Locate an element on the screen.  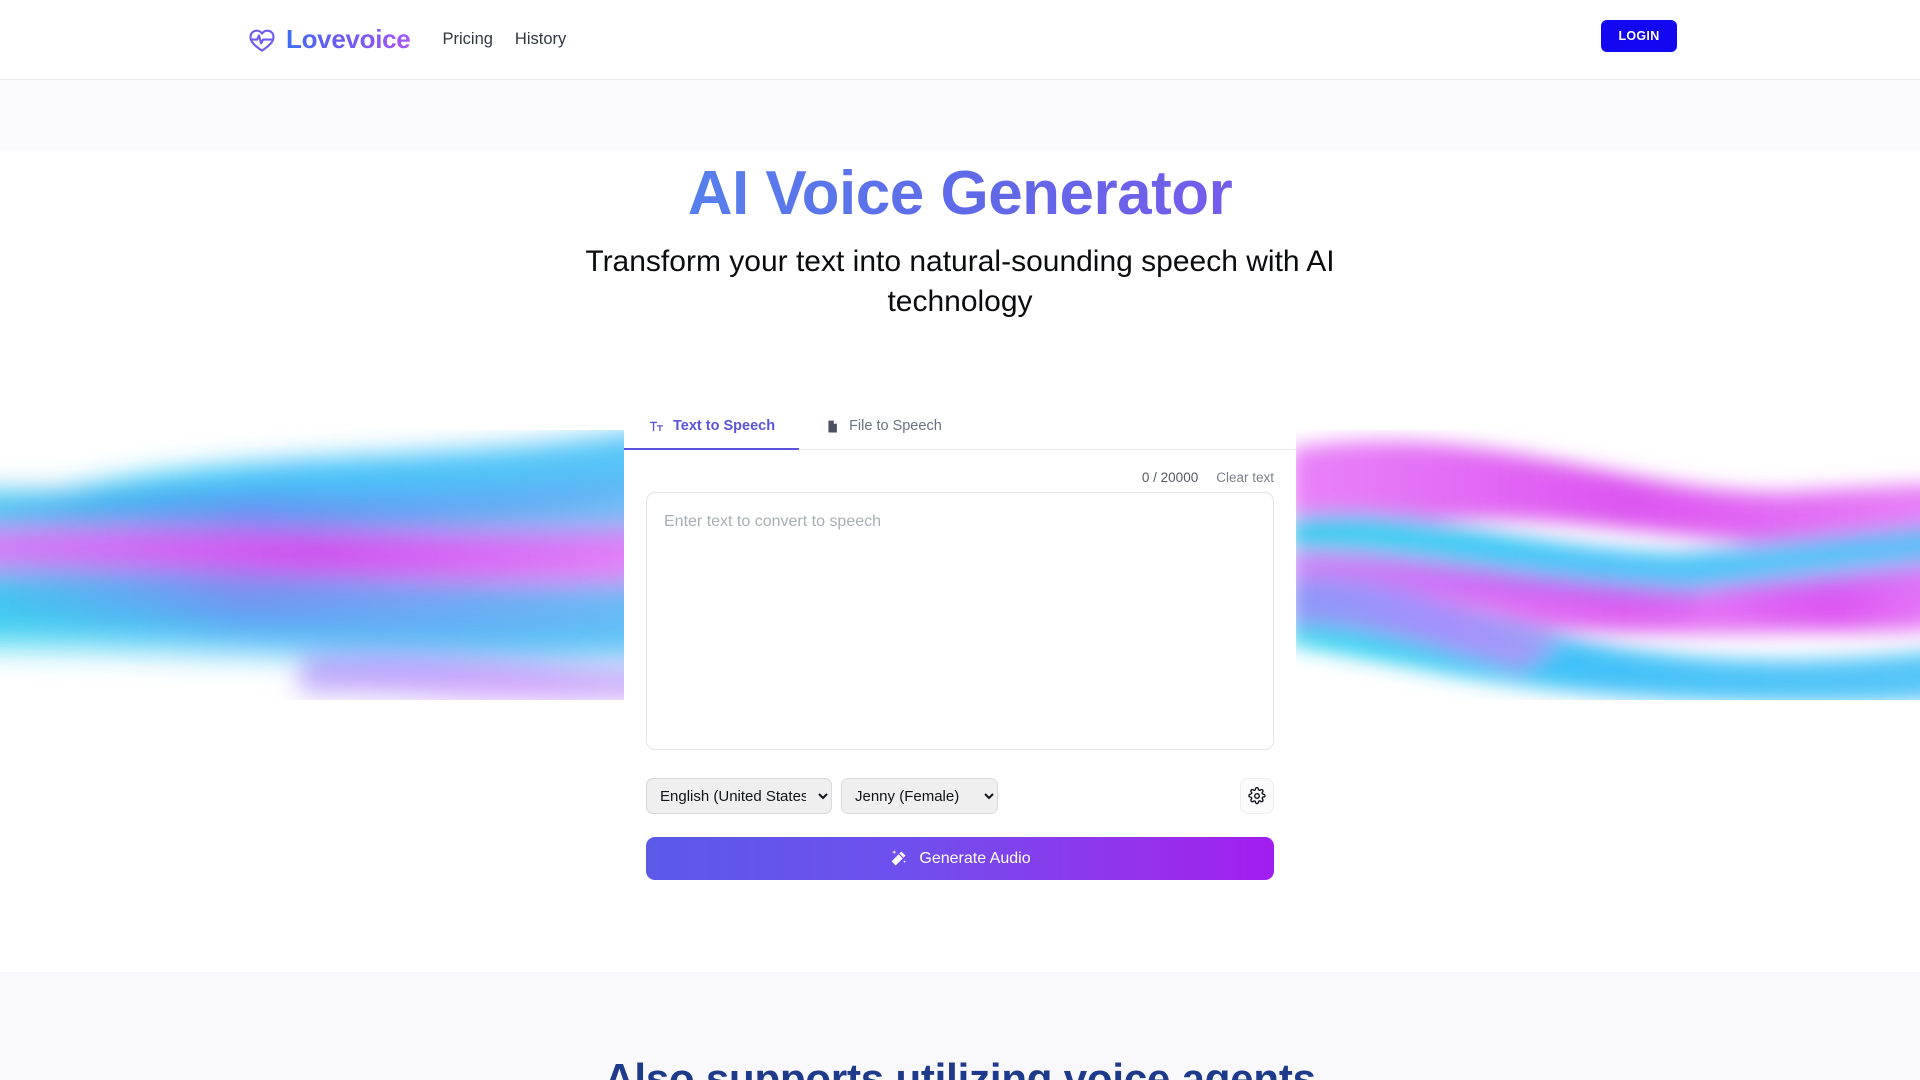
tab-text-to-speech-label: Text to Speech is located at coordinates (724, 426).